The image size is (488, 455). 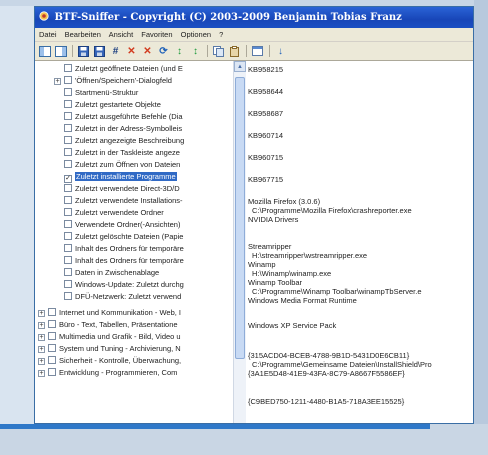 I want to click on tree-item: Zuletzt geöffnete Dateien (und E, so click(x=123, y=68).